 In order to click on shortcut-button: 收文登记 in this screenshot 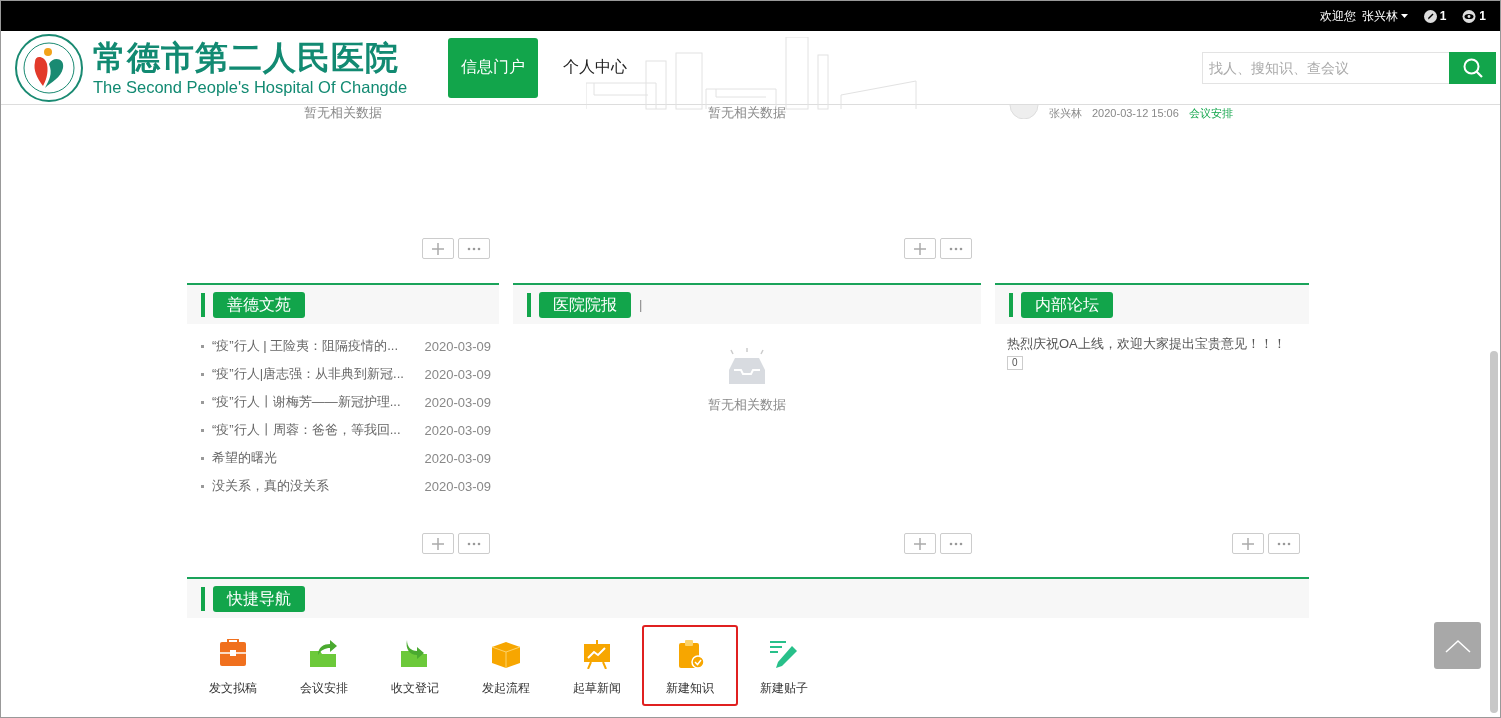, I will do `click(414, 665)`.